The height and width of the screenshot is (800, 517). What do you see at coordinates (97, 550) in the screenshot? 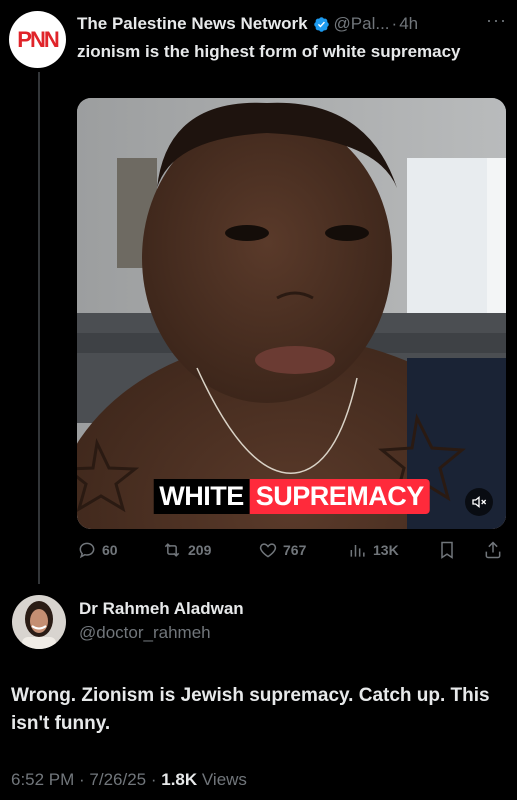
I see `reply-button: 60` at bounding box center [97, 550].